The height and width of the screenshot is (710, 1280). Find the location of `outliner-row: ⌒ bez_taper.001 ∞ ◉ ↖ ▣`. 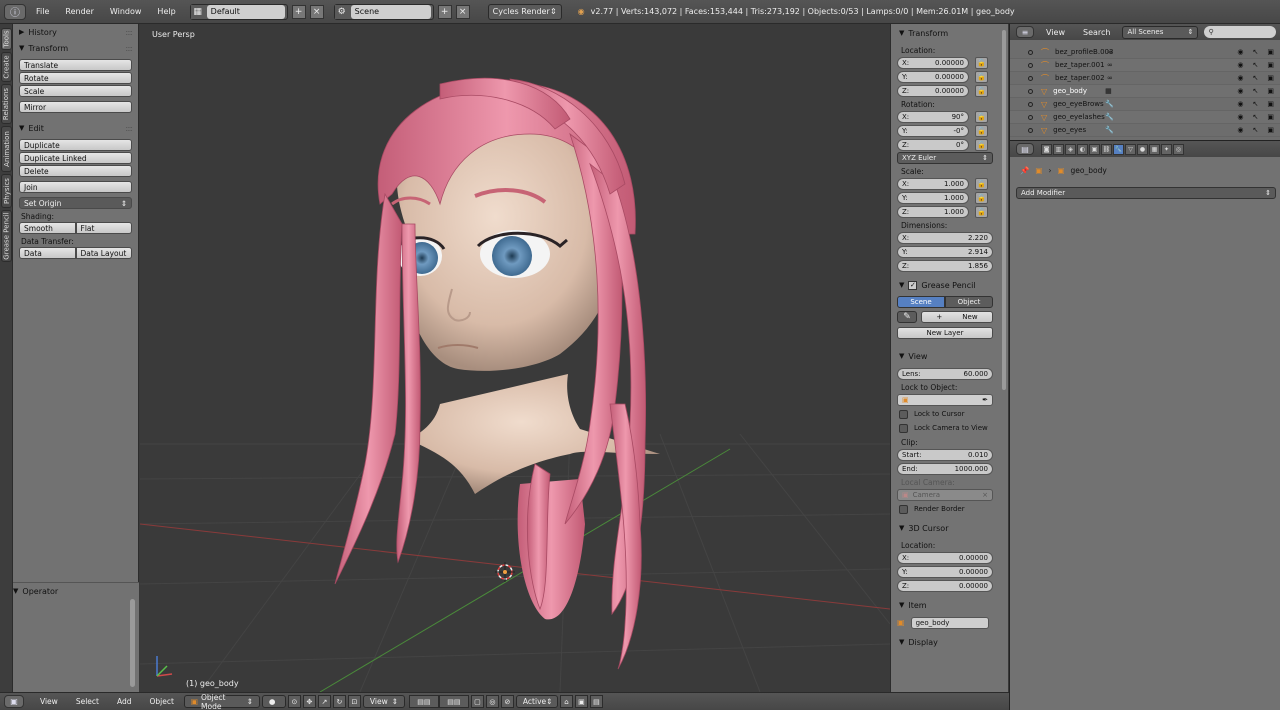

outliner-row: ⌒ bez_taper.001 ∞ ◉ ↖ ▣ is located at coordinates (1145, 65).